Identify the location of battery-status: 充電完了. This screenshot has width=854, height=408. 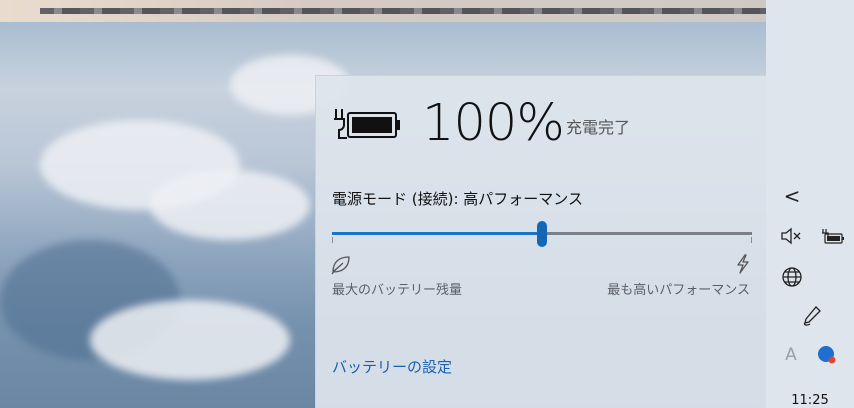
(598, 127).